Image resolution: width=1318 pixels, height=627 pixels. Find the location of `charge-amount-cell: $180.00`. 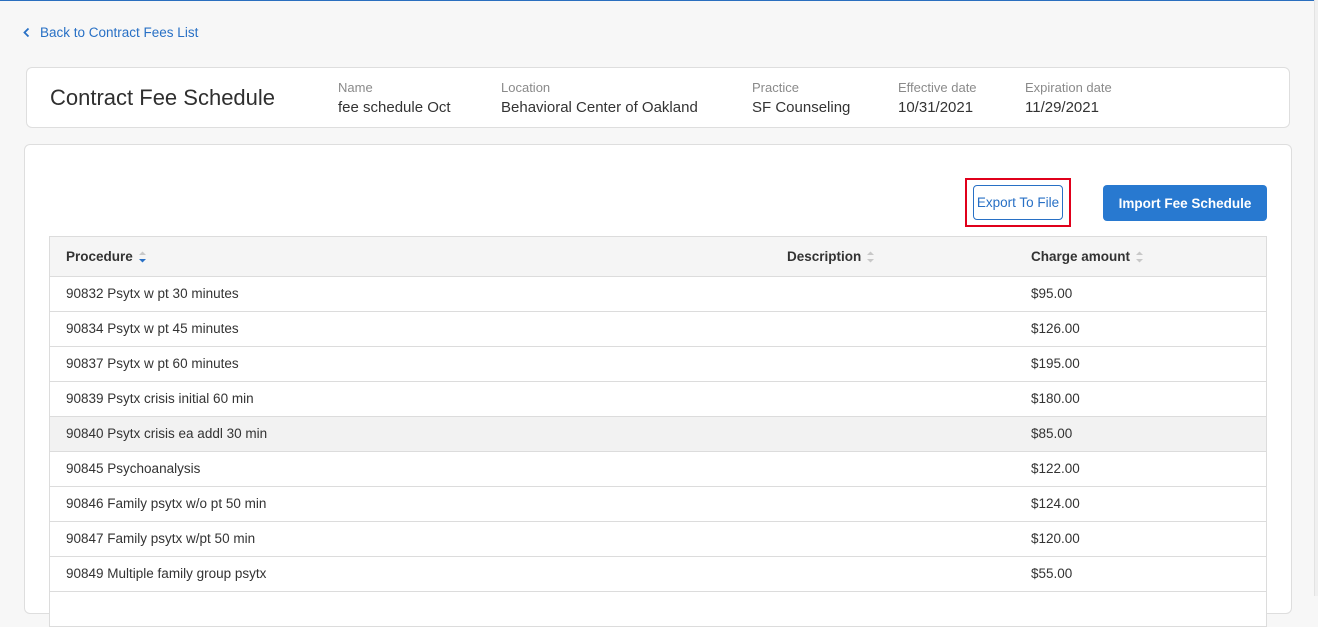

charge-amount-cell: $180.00 is located at coordinates (1055, 398).